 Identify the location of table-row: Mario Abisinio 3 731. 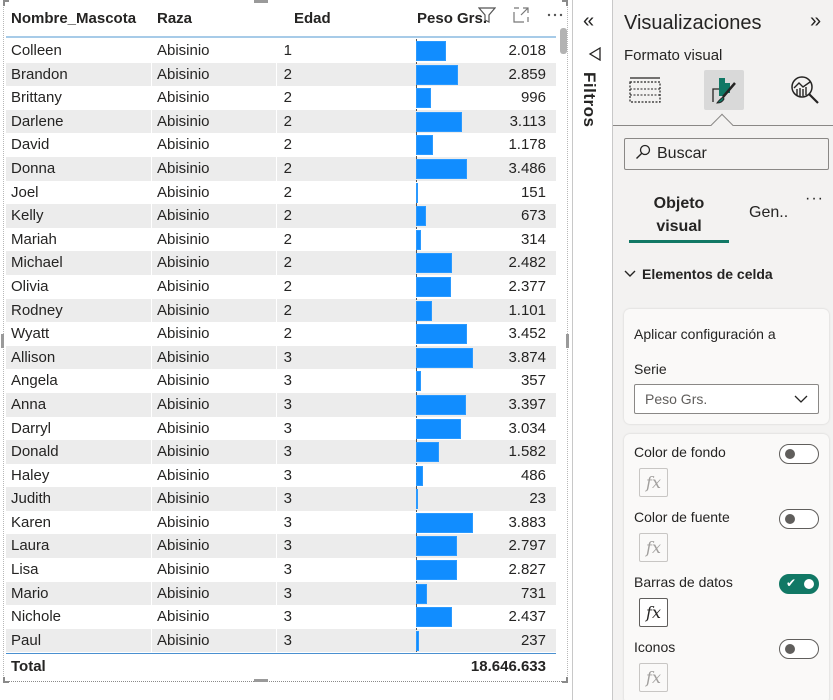
(281, 593).